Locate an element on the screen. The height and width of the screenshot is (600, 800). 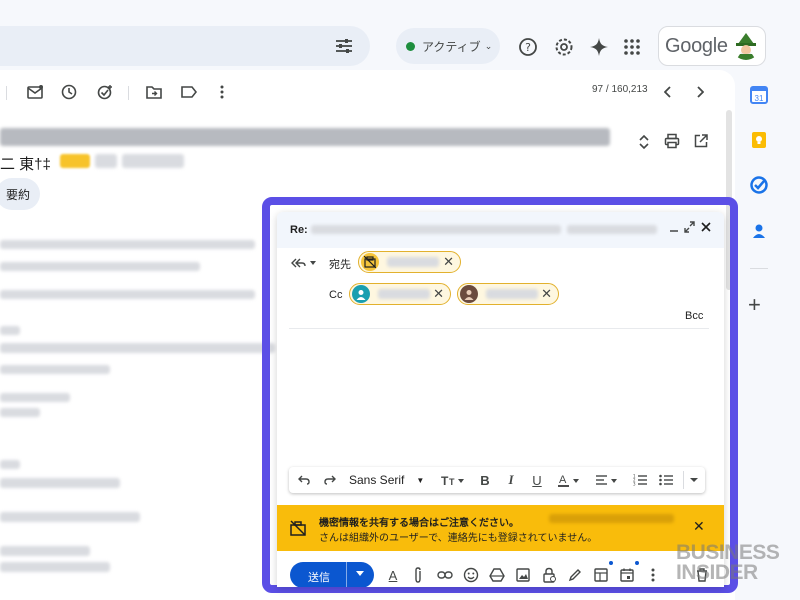
text-color-icon: A is located at coordinates (569, 480).